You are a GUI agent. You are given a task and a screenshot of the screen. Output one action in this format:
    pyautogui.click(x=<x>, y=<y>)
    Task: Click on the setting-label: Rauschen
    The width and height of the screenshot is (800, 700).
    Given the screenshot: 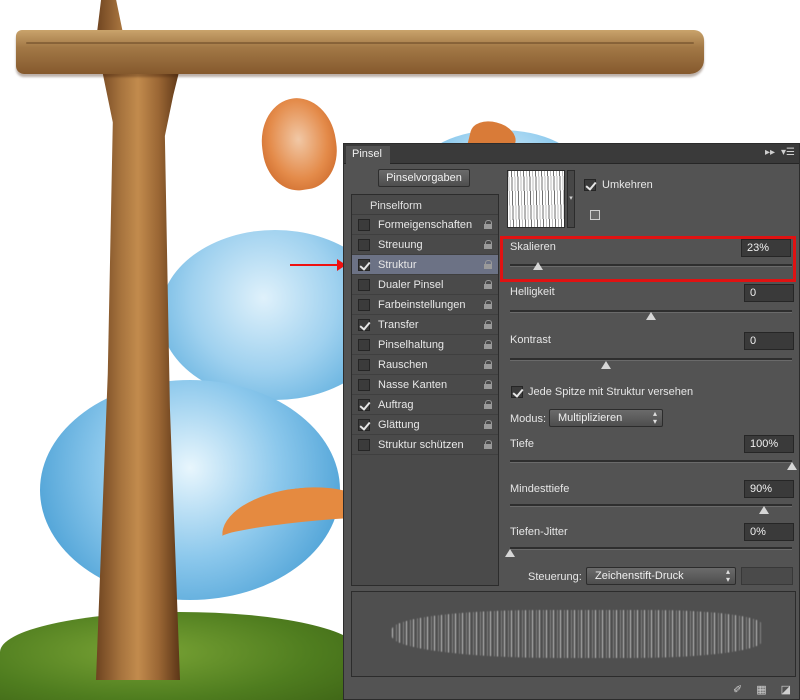 What is the action you would take?
    pyautogui.click(x=403, y=364)
    